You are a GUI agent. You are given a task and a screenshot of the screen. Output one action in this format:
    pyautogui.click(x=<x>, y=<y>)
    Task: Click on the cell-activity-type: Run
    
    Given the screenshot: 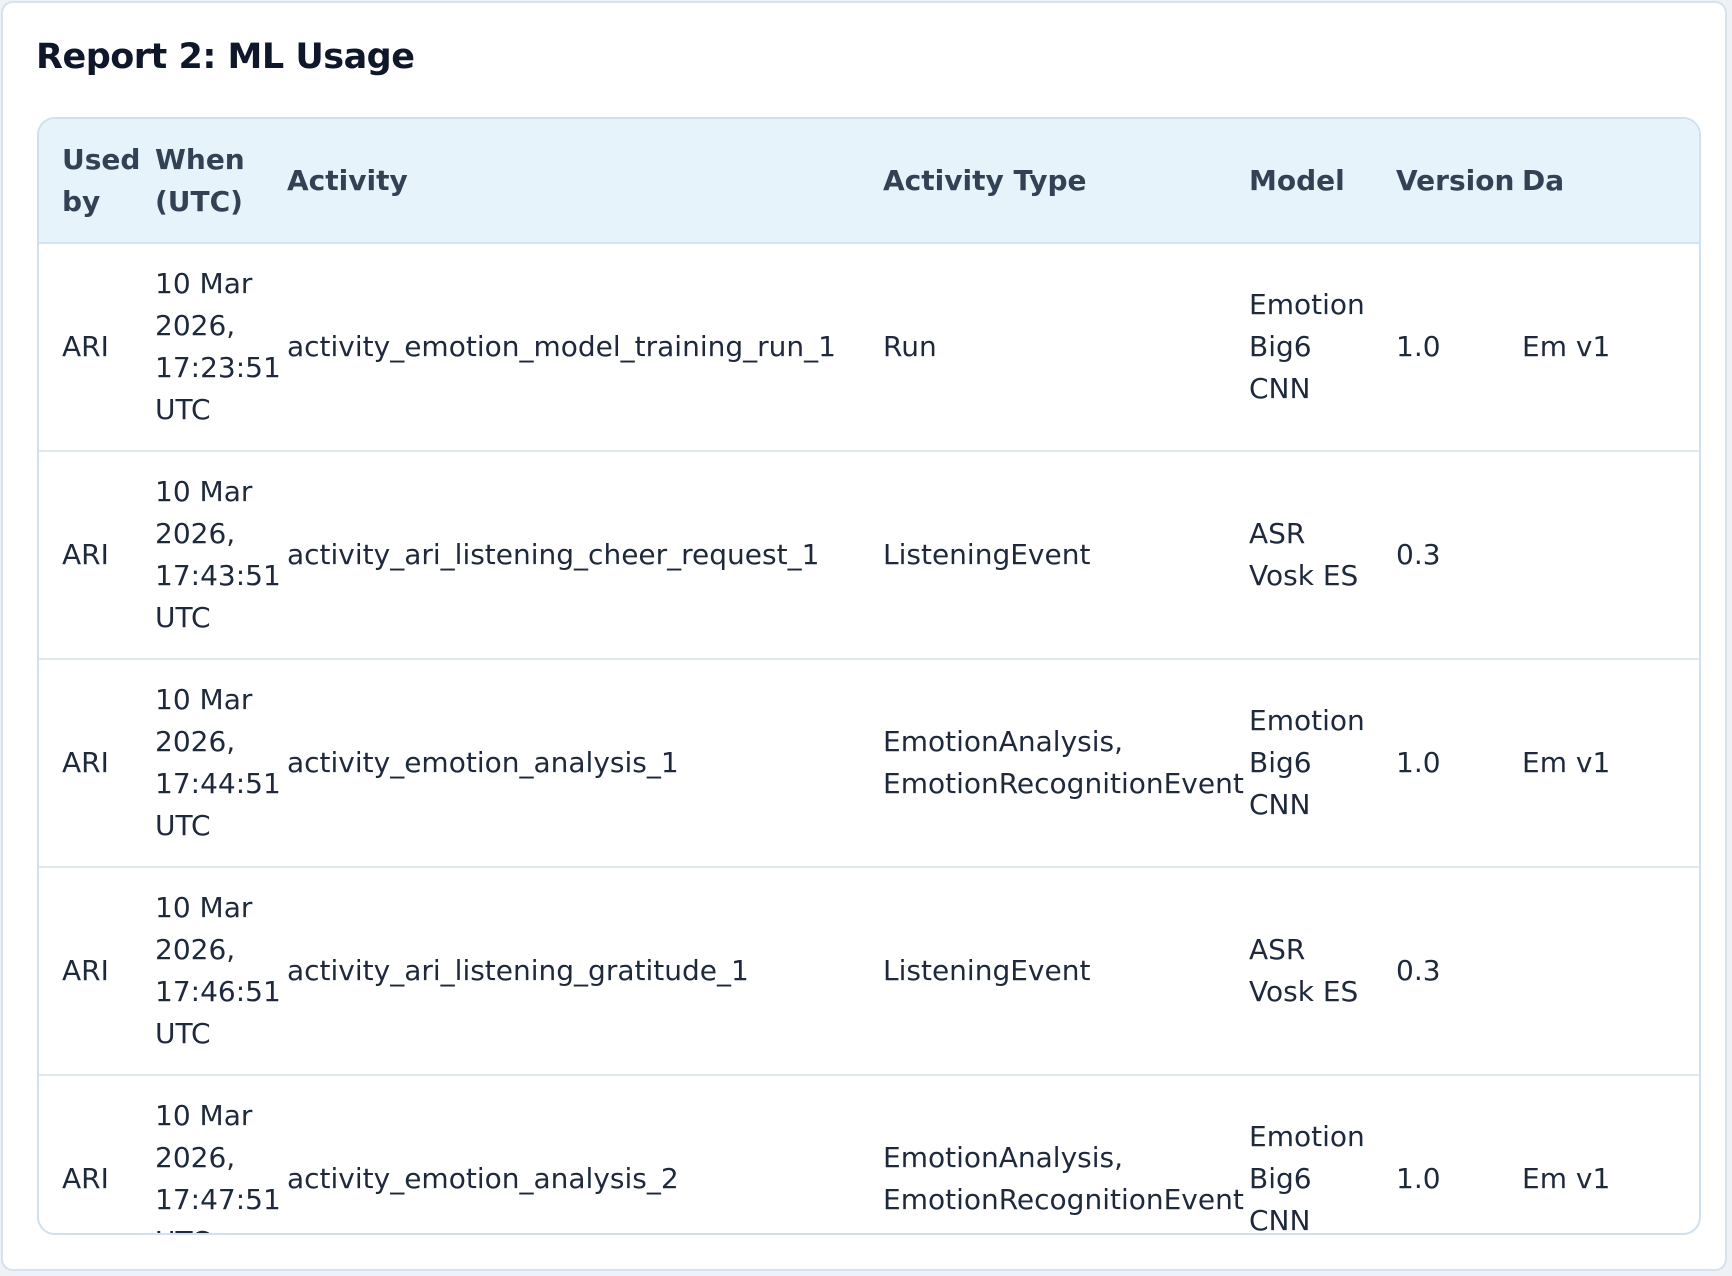 What is the action you would take?
    pyautogui.click(x=1043, y=347)
    